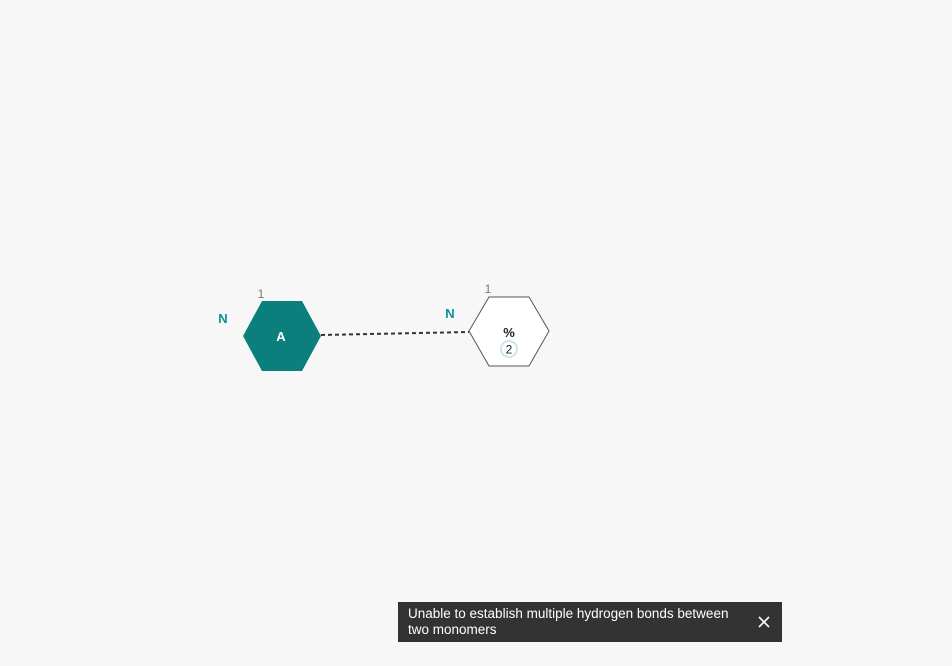  I want to click on monomer-percent-badge: 2, so click(509, 350).